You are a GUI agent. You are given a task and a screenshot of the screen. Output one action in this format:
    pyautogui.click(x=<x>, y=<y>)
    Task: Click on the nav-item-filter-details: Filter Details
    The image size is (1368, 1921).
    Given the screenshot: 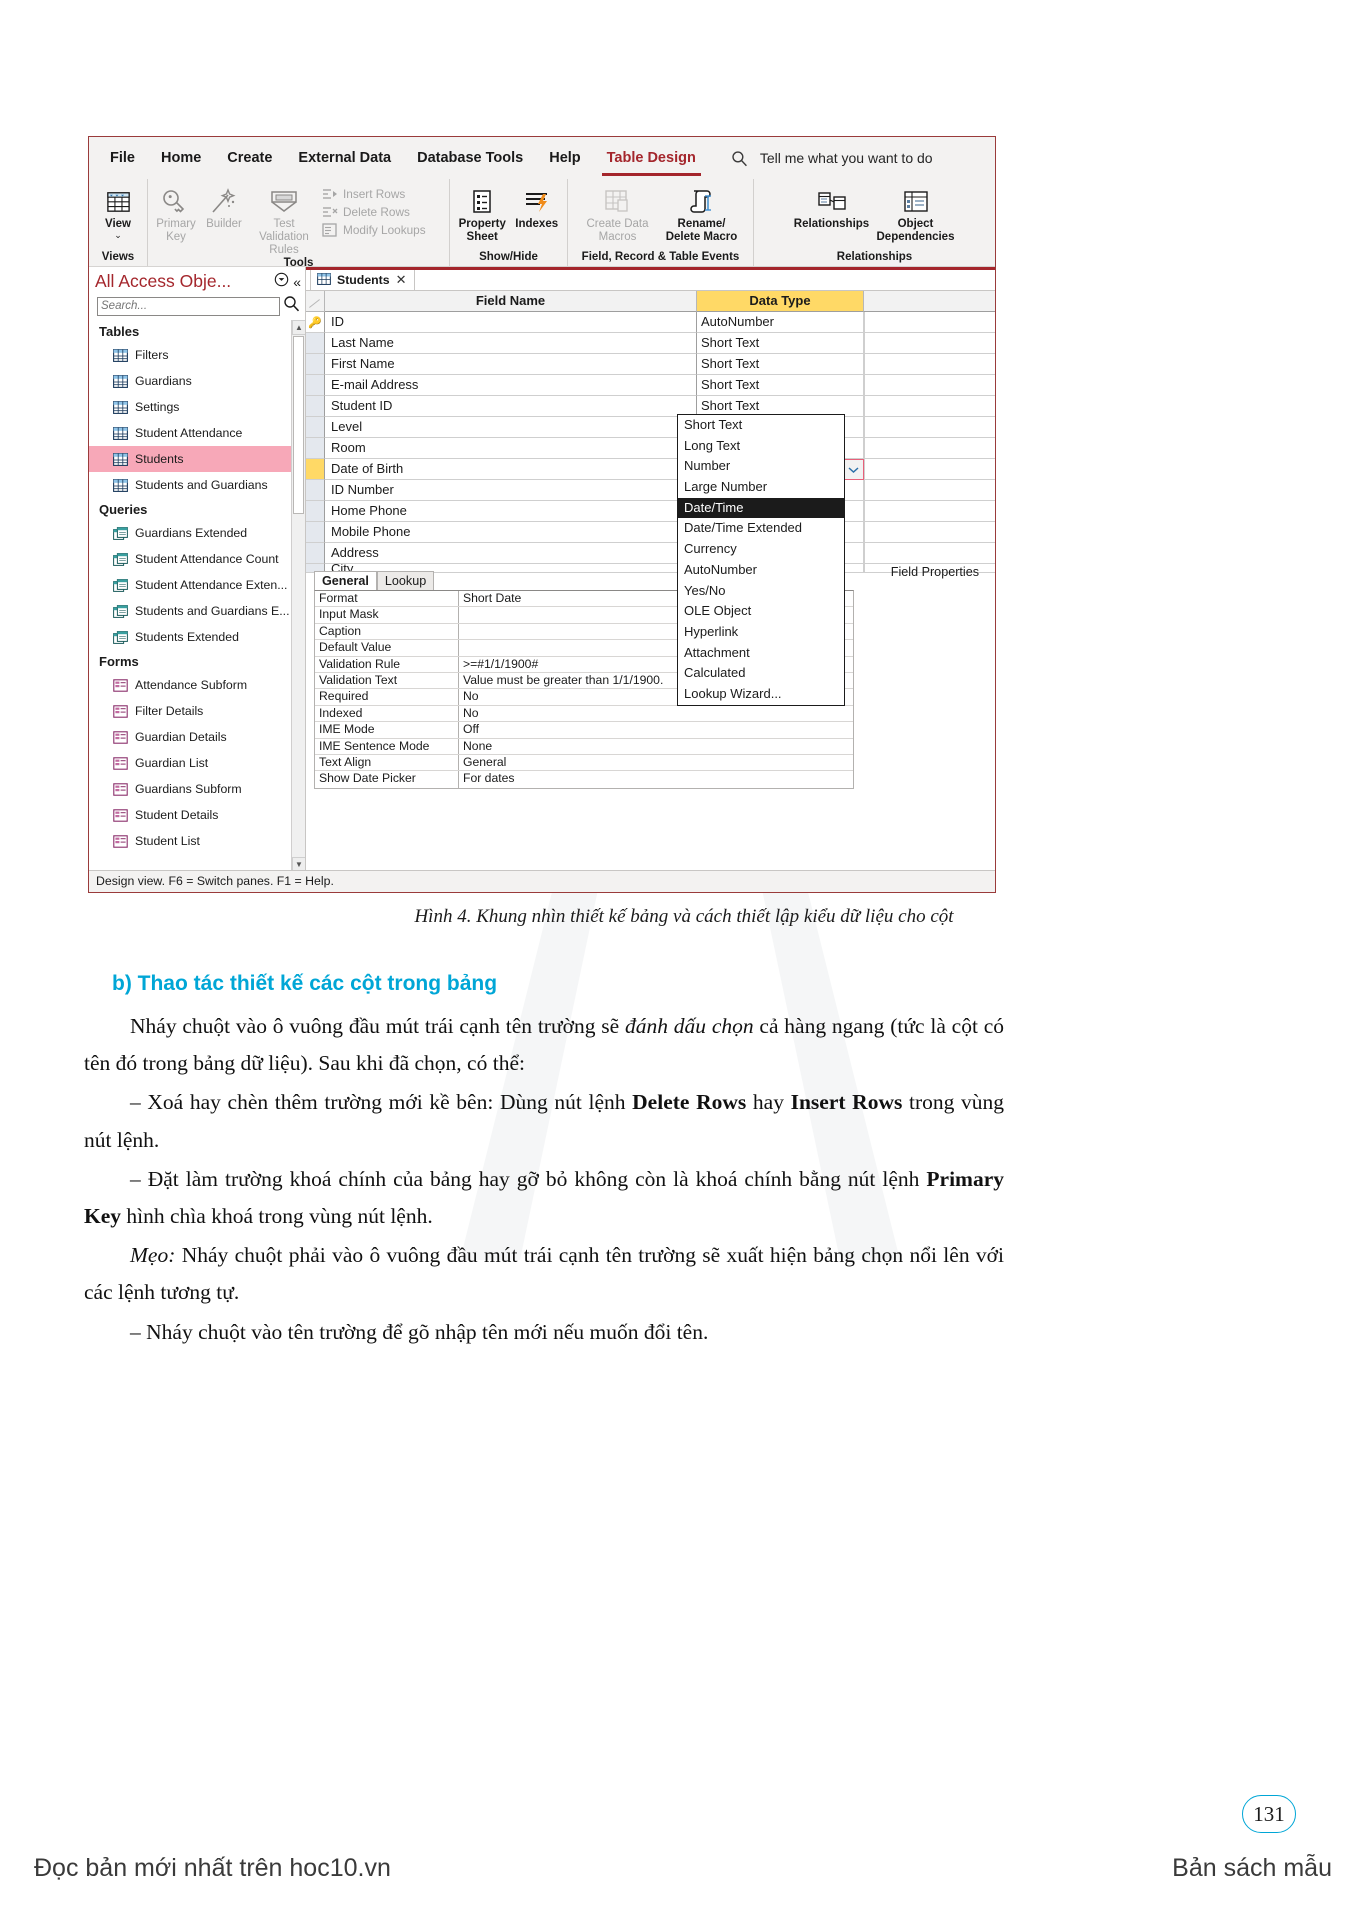 What is the action you would take?
    pyautogui.click(x=197, y=711)
    